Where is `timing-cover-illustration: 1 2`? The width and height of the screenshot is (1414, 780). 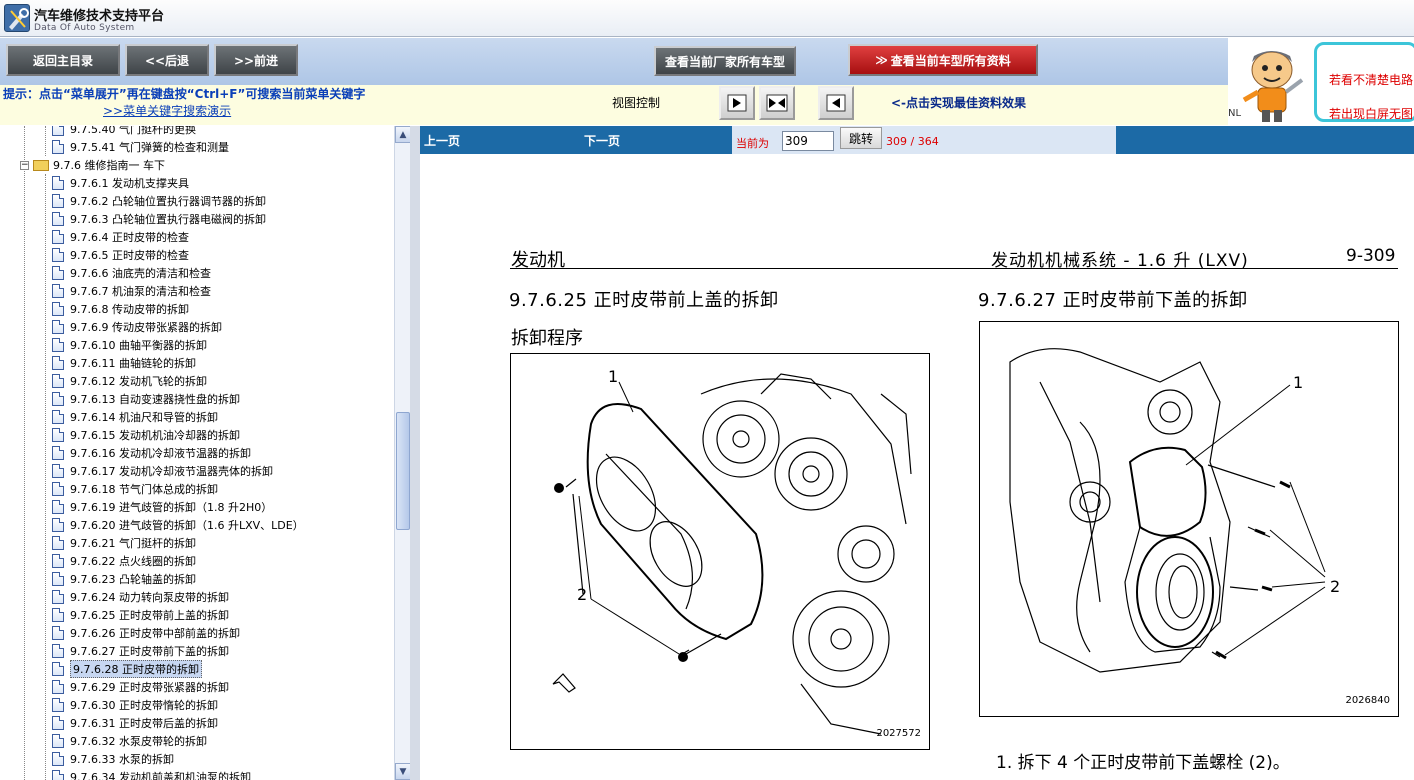 timing-cover-illustration: 1 2 is located at coordinates (732, 551).